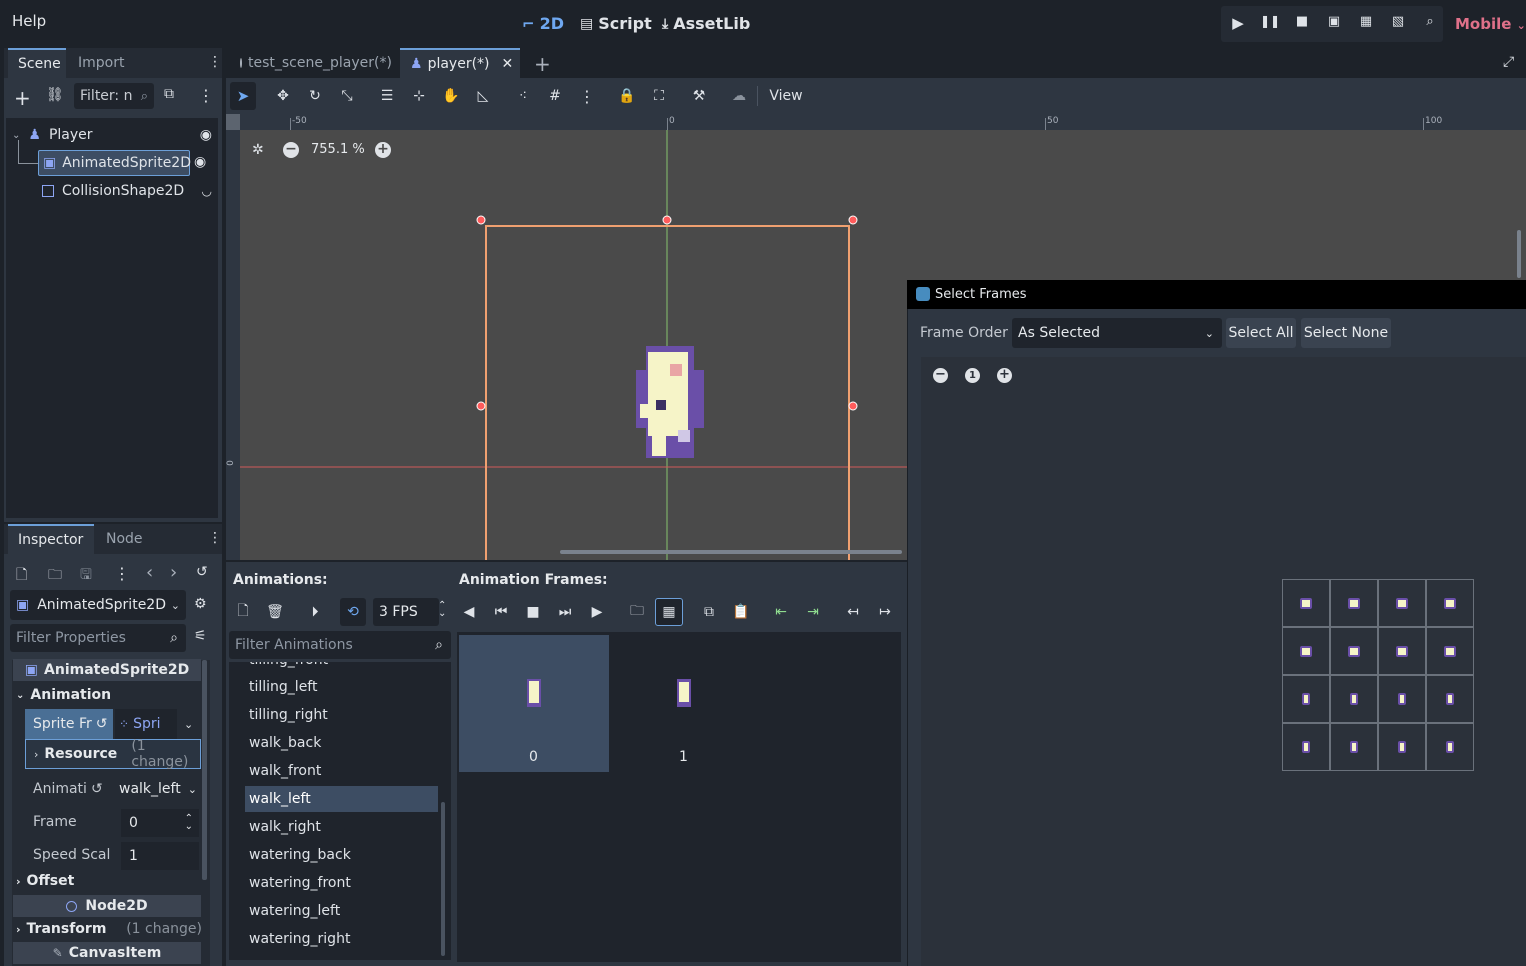 This screenshot has width=1526, height=966. What do you see at coordinates (1519, 254) in the screenshot?
I see `vertical-scrollbar` at bounding box center [1519, 254].